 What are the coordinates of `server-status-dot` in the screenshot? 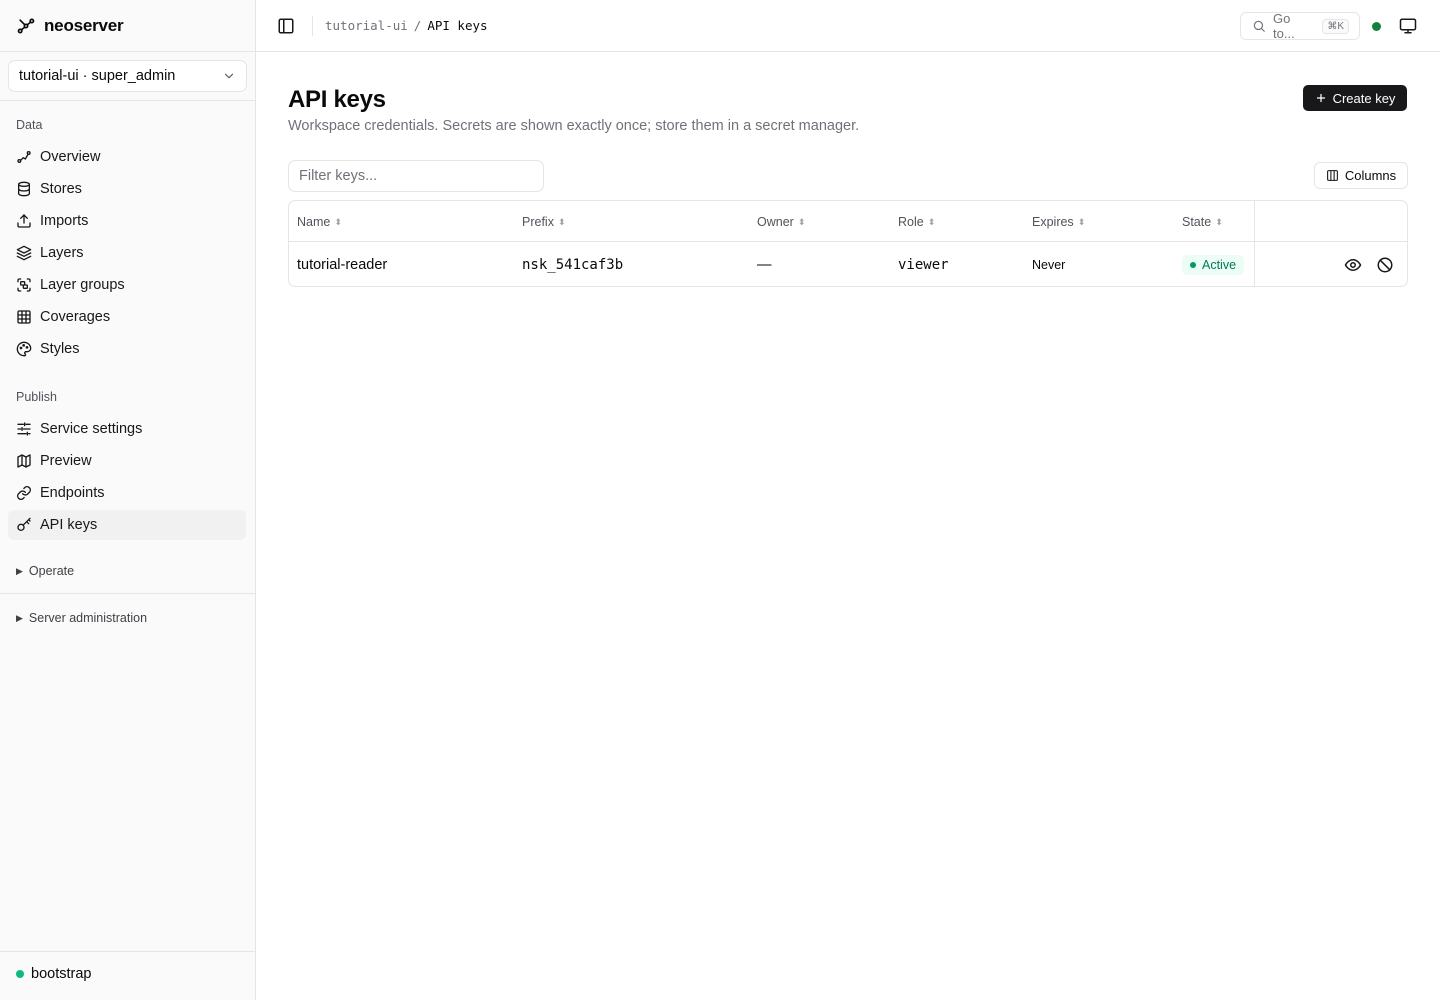 It's located at (1376, 26).